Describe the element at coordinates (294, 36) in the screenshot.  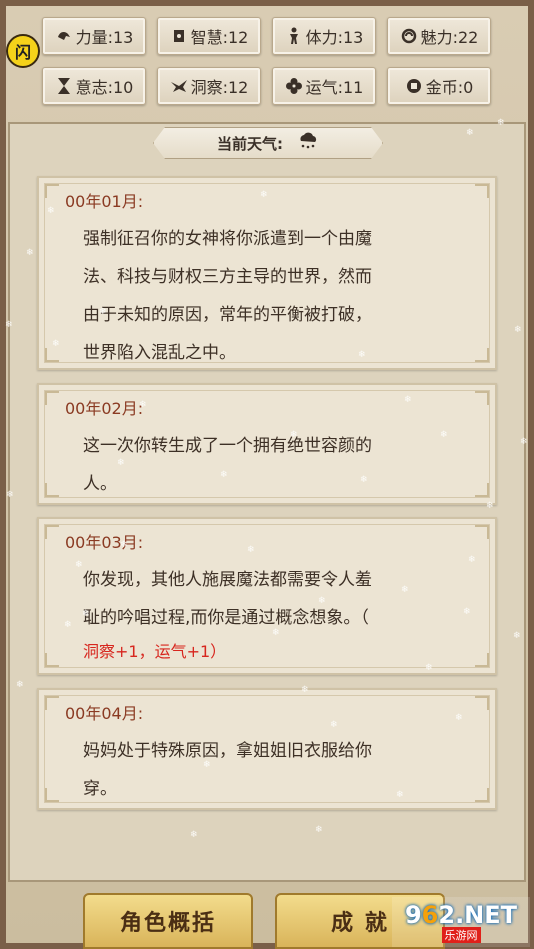
I see `person-icon` at that location.